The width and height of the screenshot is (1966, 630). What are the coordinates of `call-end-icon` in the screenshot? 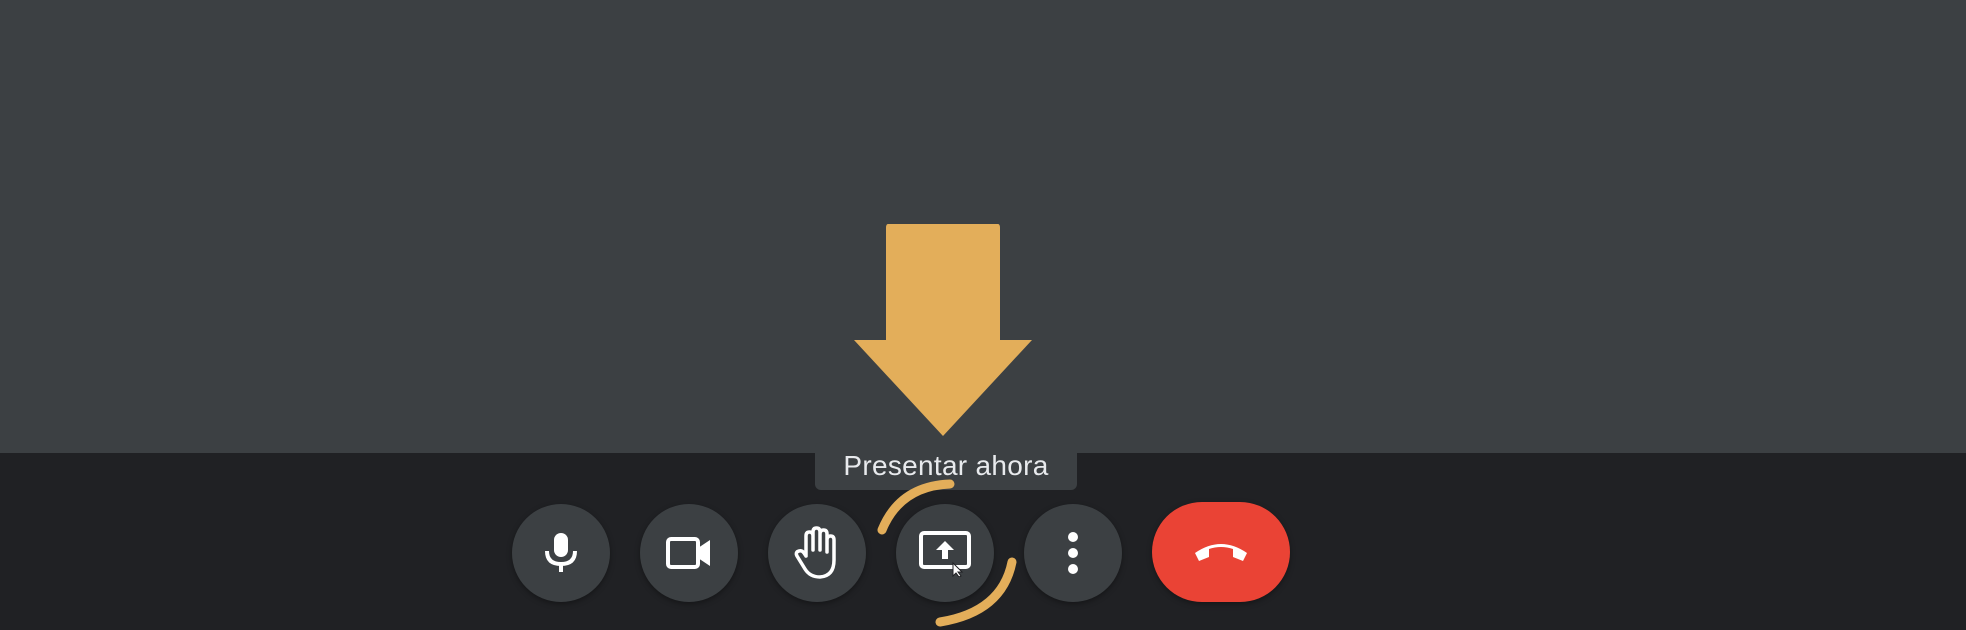 It's located at (1221, 552).